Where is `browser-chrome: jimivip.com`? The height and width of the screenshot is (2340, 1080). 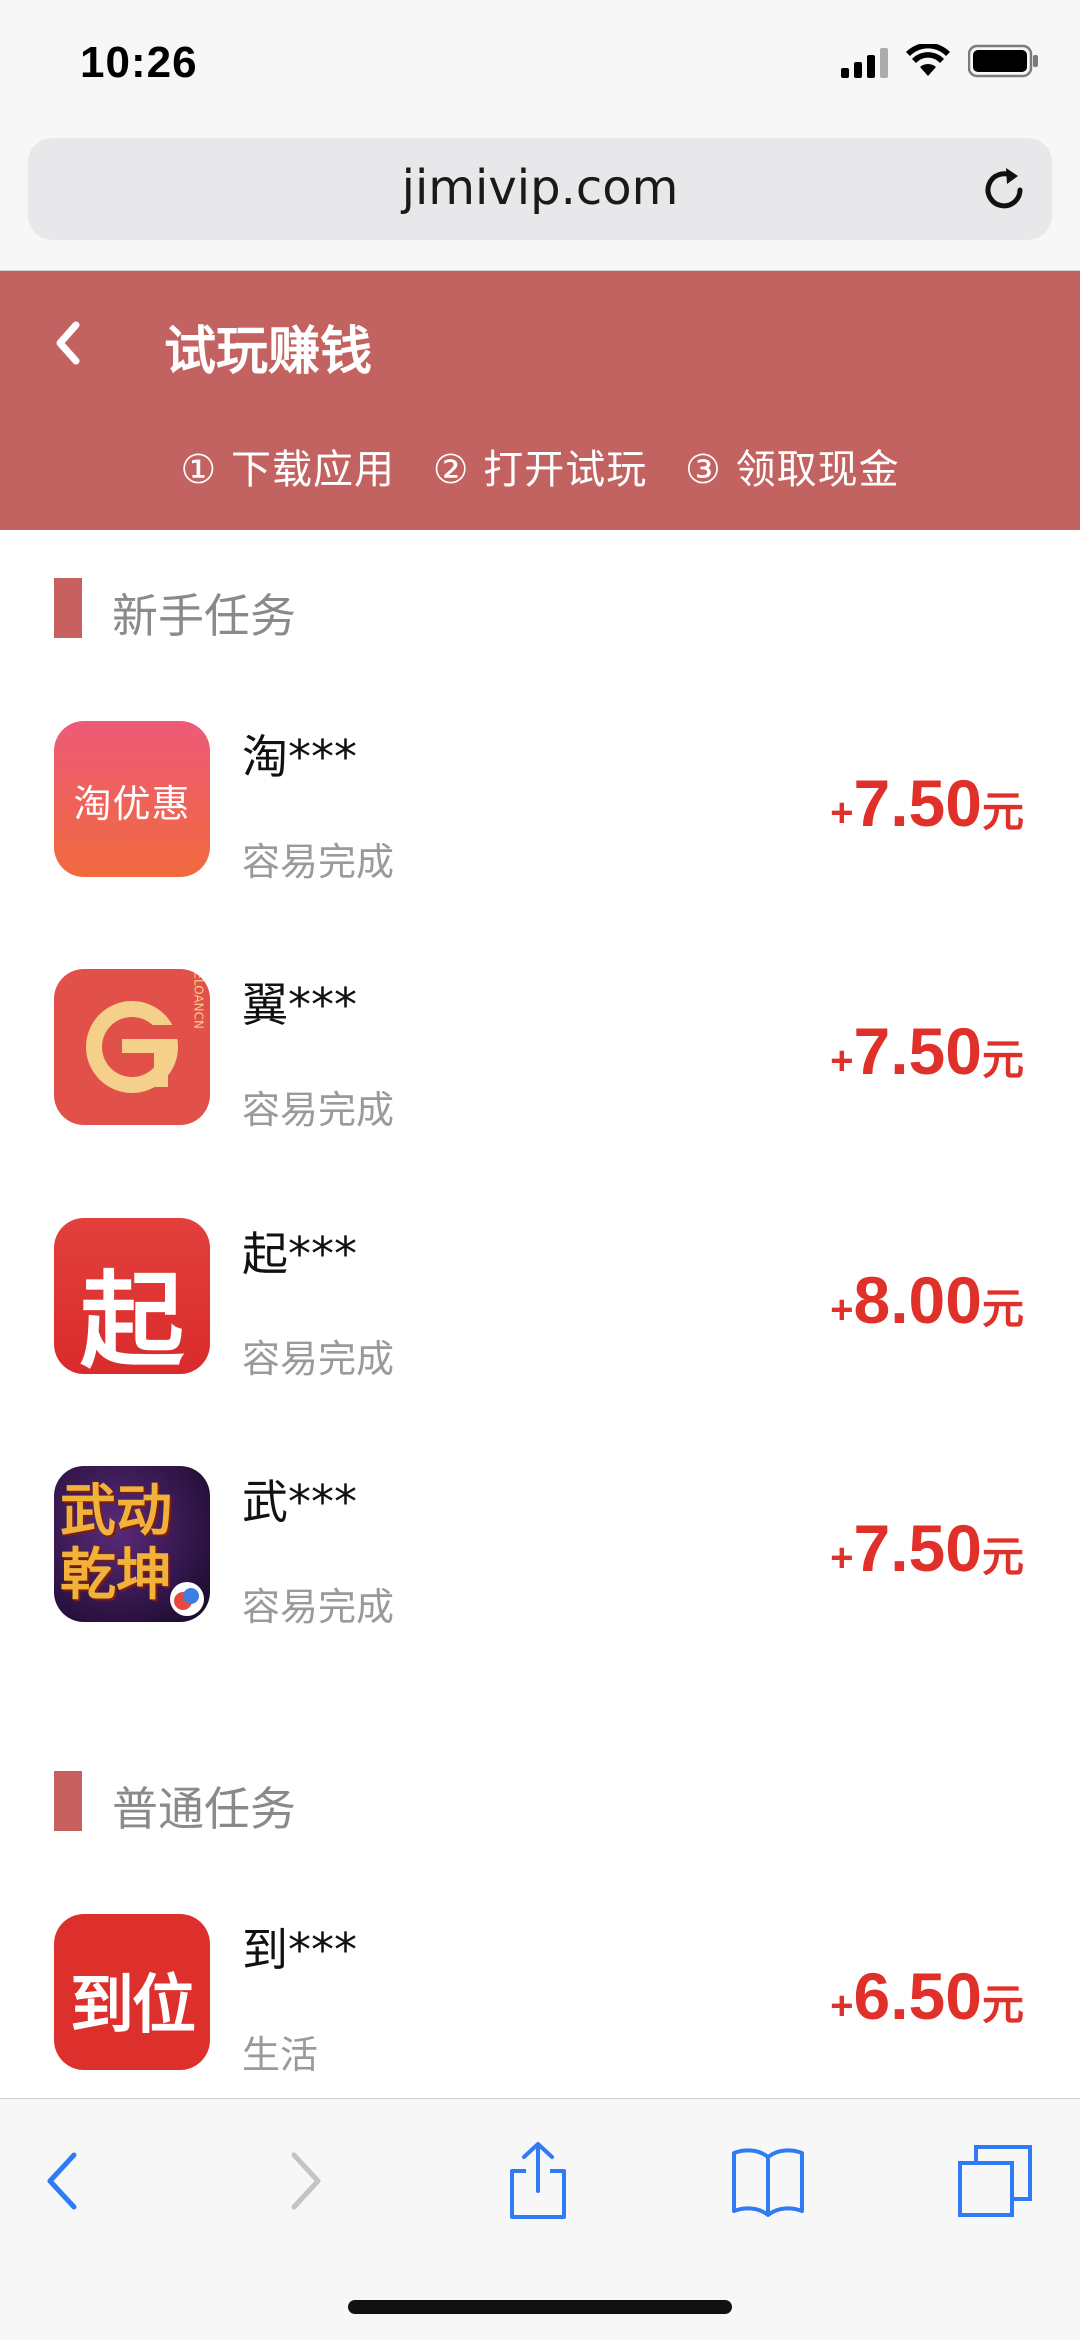 browser-chrome: jimivip.com is located at coordinates (540, 200).